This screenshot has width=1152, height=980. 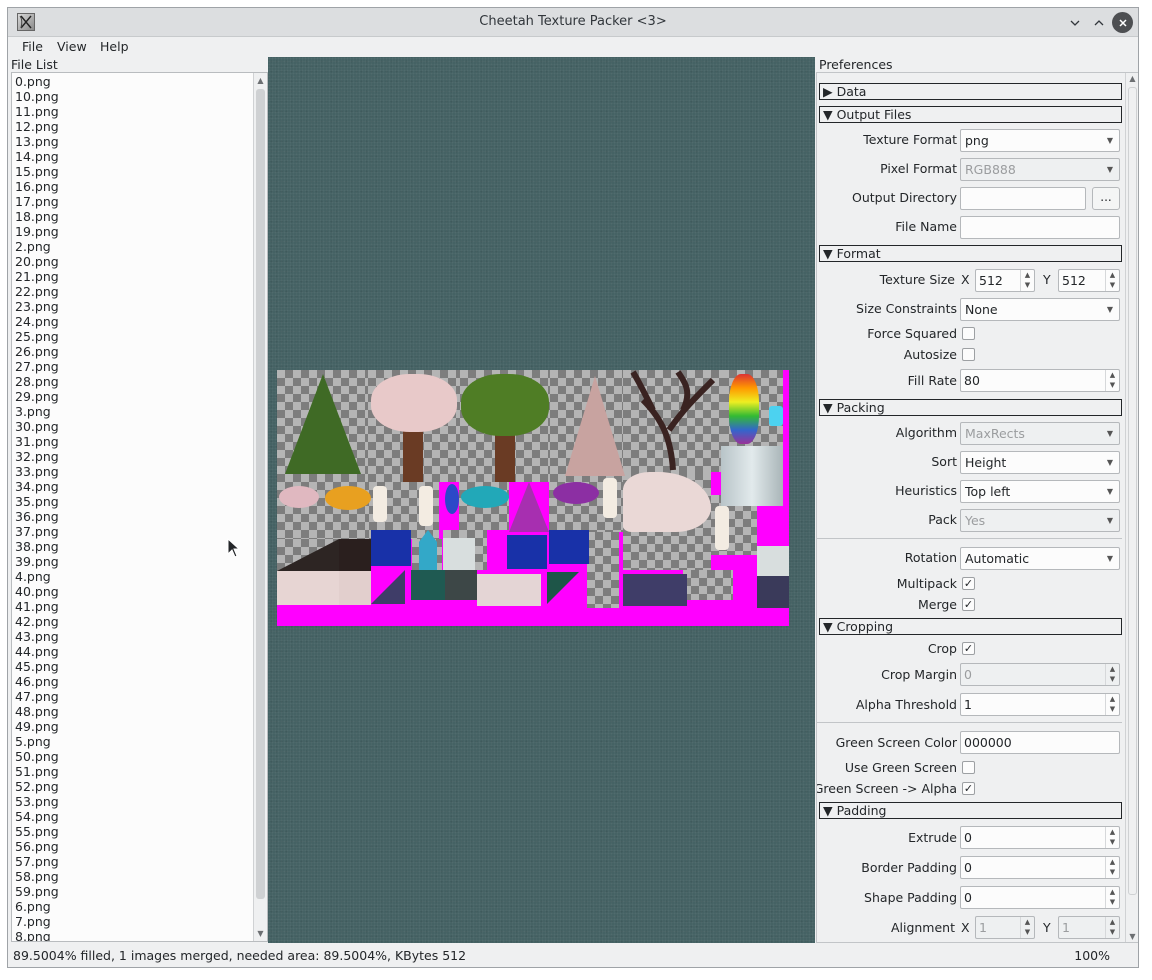 I want to click on use-green-screen-checkbox, so click(x=968, y=767).